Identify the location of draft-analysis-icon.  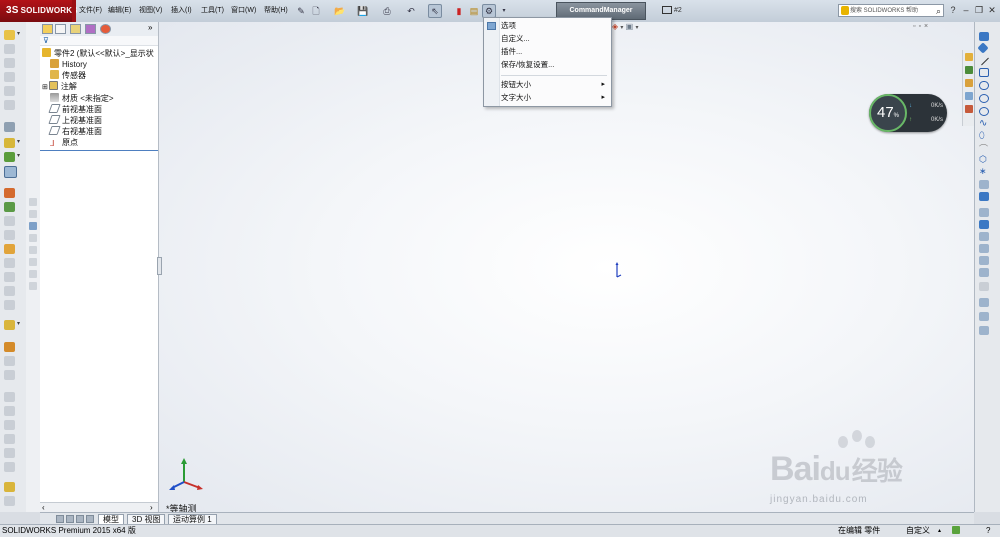
(9, 467).